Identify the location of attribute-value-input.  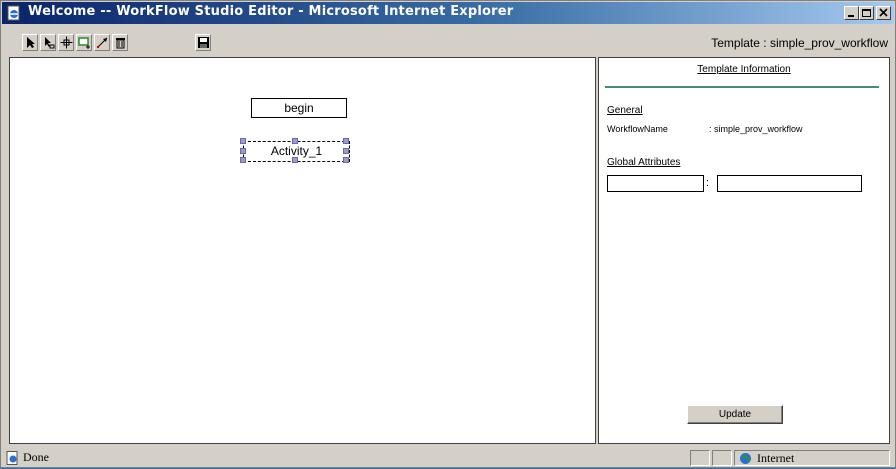
(789, 183).